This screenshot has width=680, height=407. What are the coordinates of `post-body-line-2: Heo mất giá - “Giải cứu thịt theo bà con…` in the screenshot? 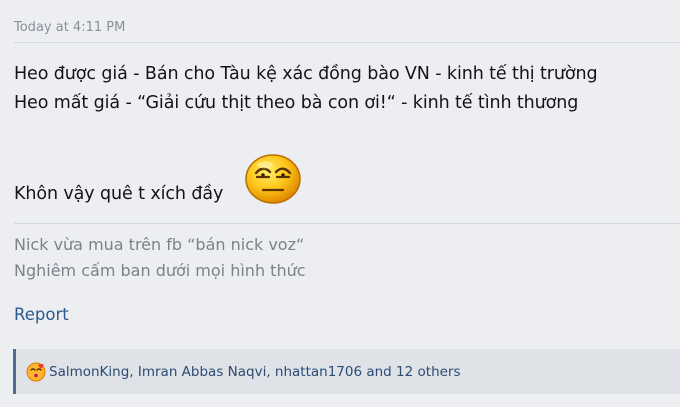 It's located at (296, 103).